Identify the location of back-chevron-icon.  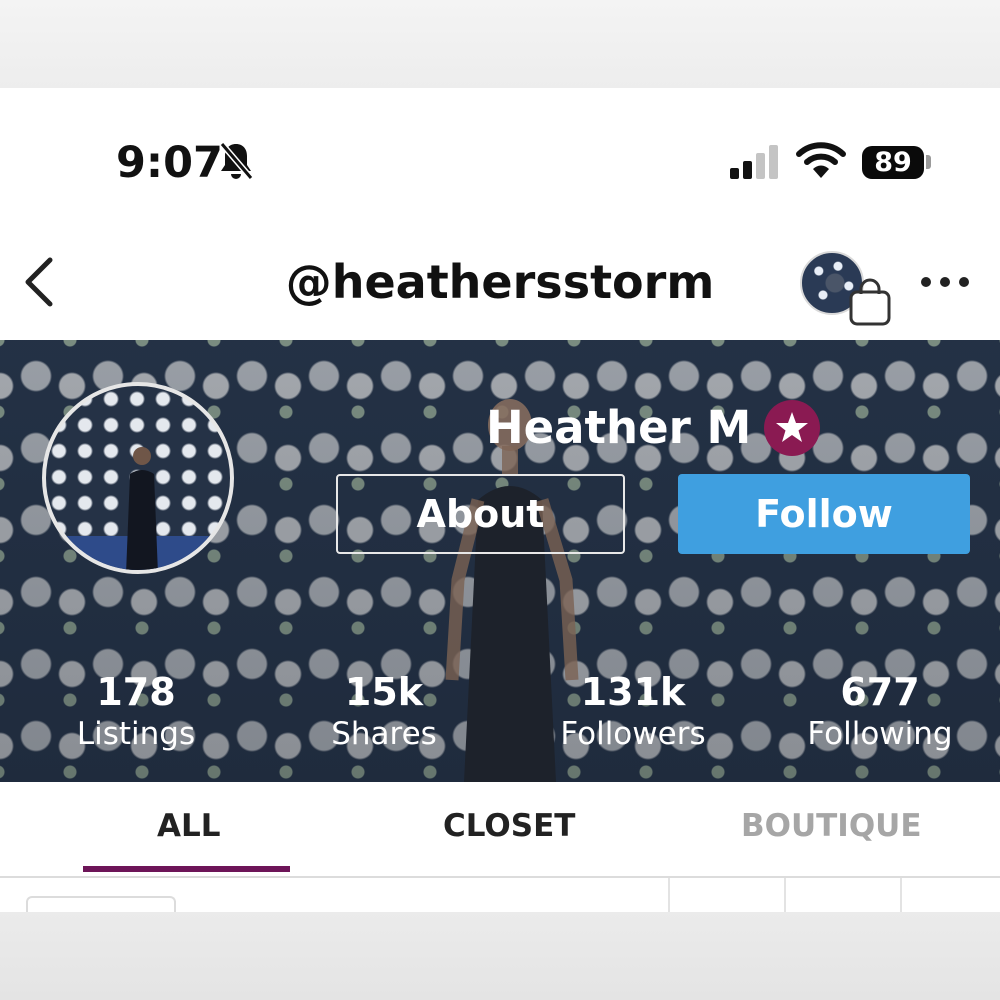
(39, 282).